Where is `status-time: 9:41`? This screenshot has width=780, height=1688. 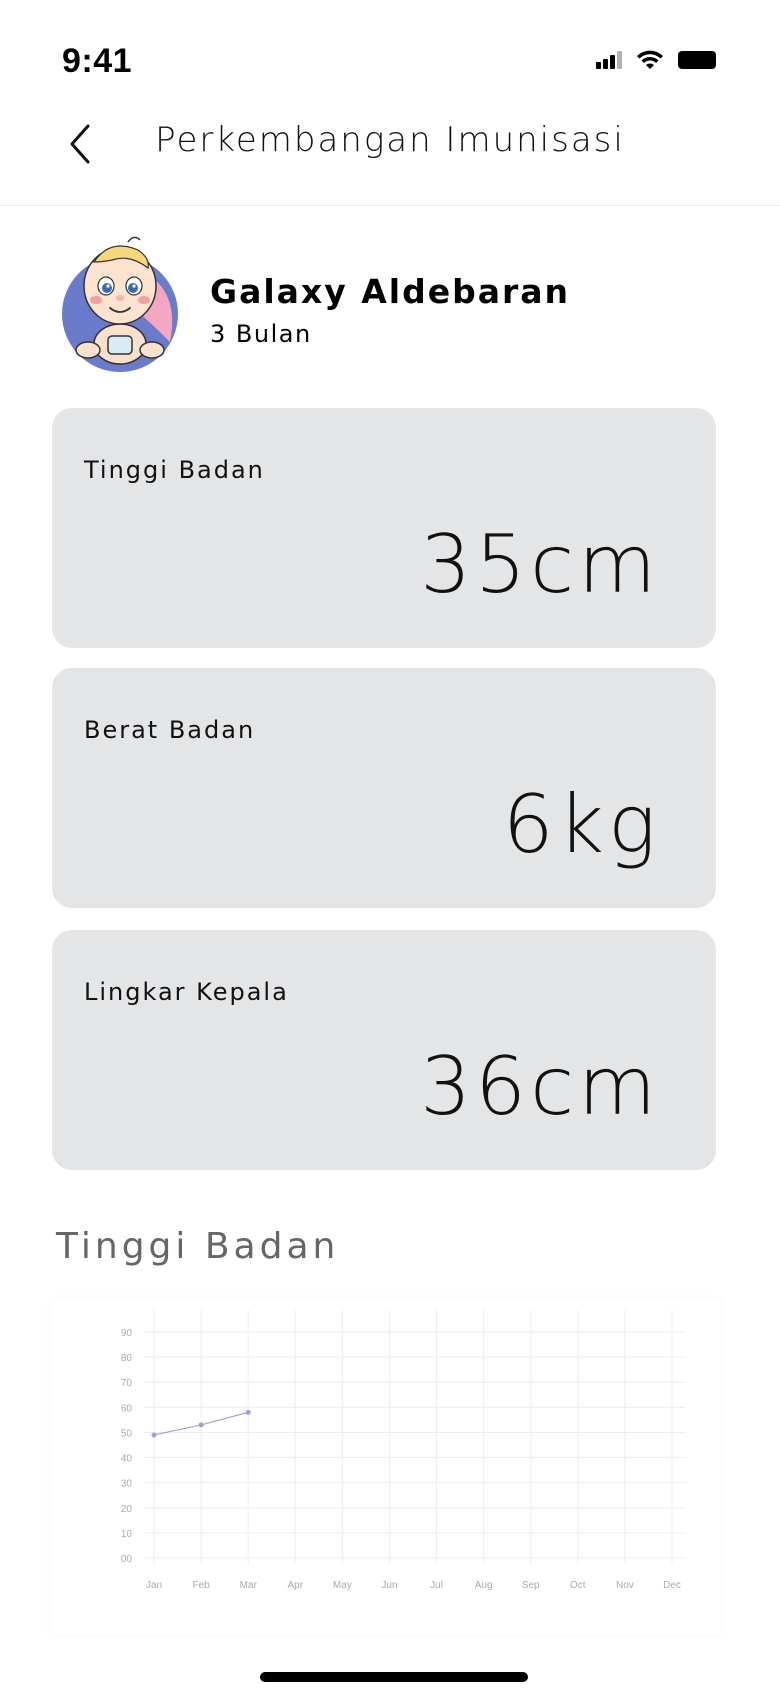
status-time: 9:41 is located at coordinates (97, 61).